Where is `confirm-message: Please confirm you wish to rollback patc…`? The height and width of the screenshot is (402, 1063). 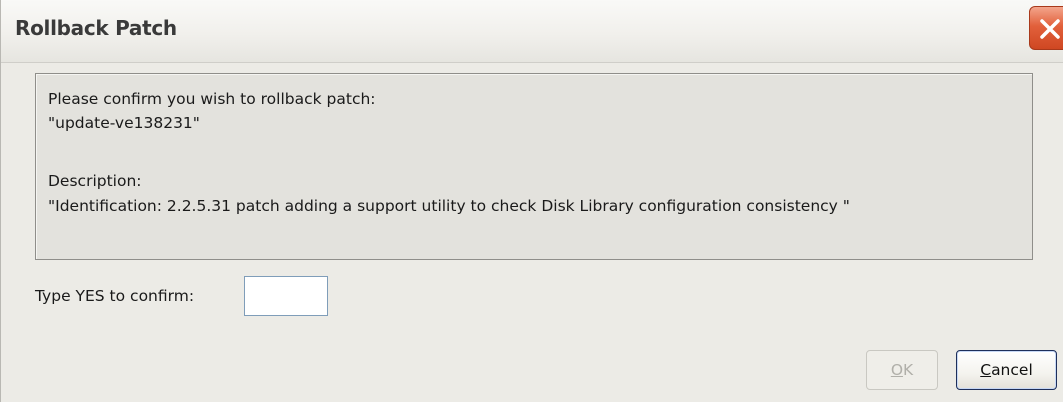 confirm-message: Please confirm you wish to rollback patc… is located at coordinates (212, 99).